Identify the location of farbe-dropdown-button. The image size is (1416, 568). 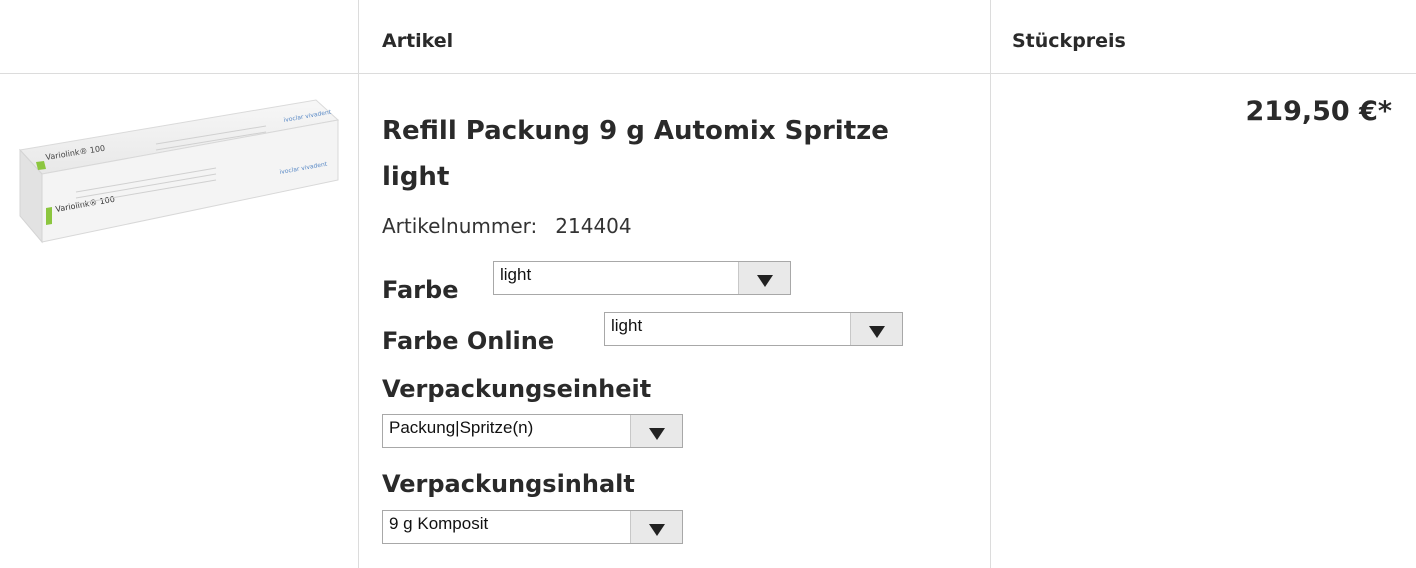
(764, 278).